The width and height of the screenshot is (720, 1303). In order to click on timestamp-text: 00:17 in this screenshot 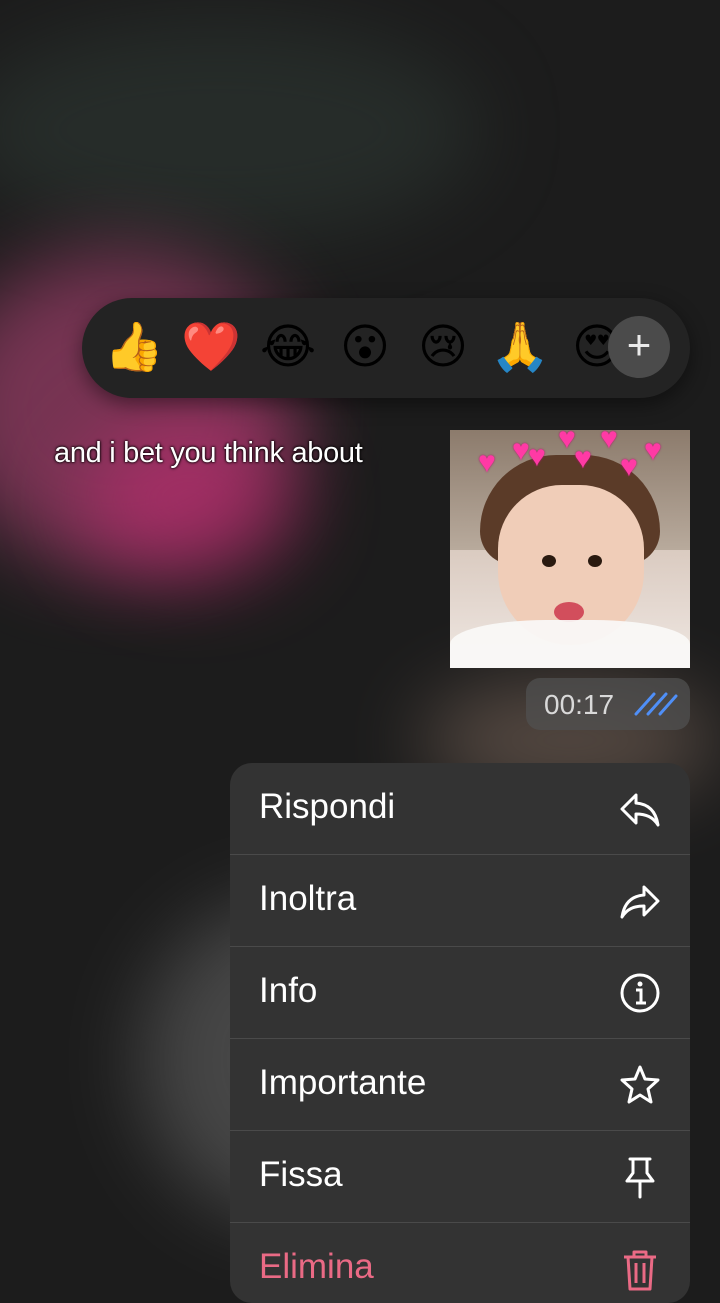, I will do `click(579, 704)`.